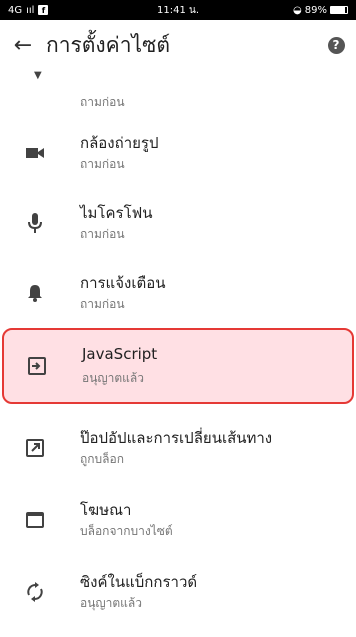  I want to click on list-item-ads: โฆษณา บล็อกจากบางไซต์, so click(178, 520).